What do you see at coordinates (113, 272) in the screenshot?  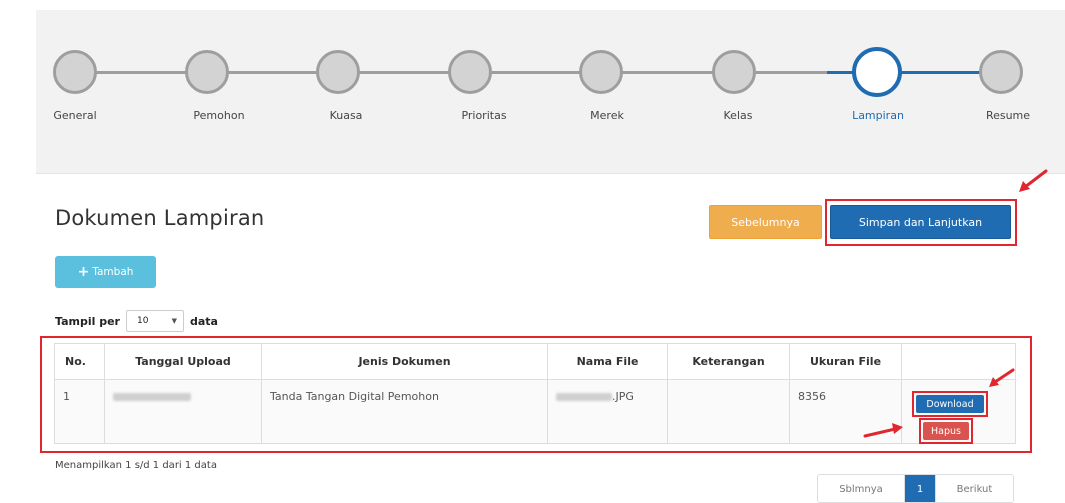 I see `add-button-label: Tambah` at bounding box center [113, 272].